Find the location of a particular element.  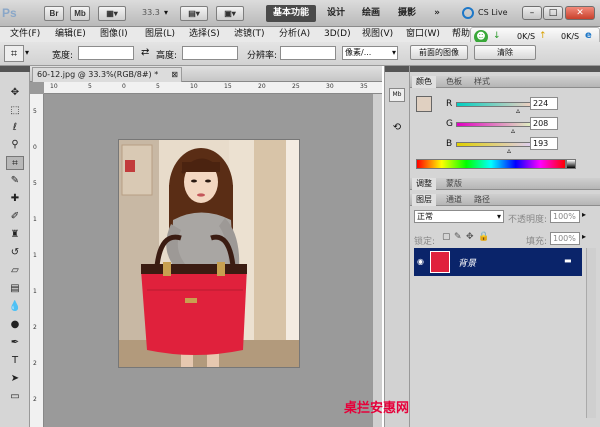

view-extras-button: ▦▾ is located at coordinates (112, 13).